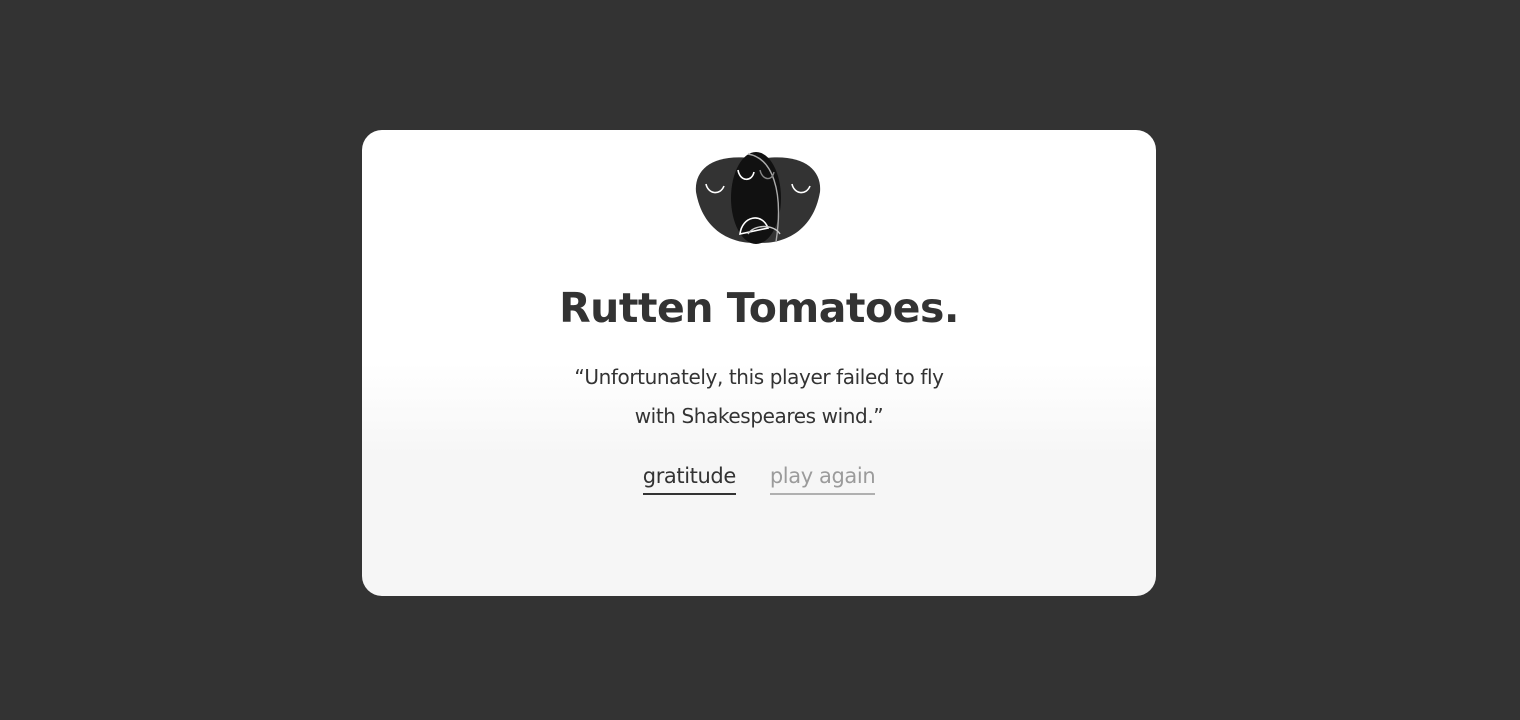  Describe the element at coordinates (758, 199) in the screenshot. I see `theatre-masks-icon` at that location.